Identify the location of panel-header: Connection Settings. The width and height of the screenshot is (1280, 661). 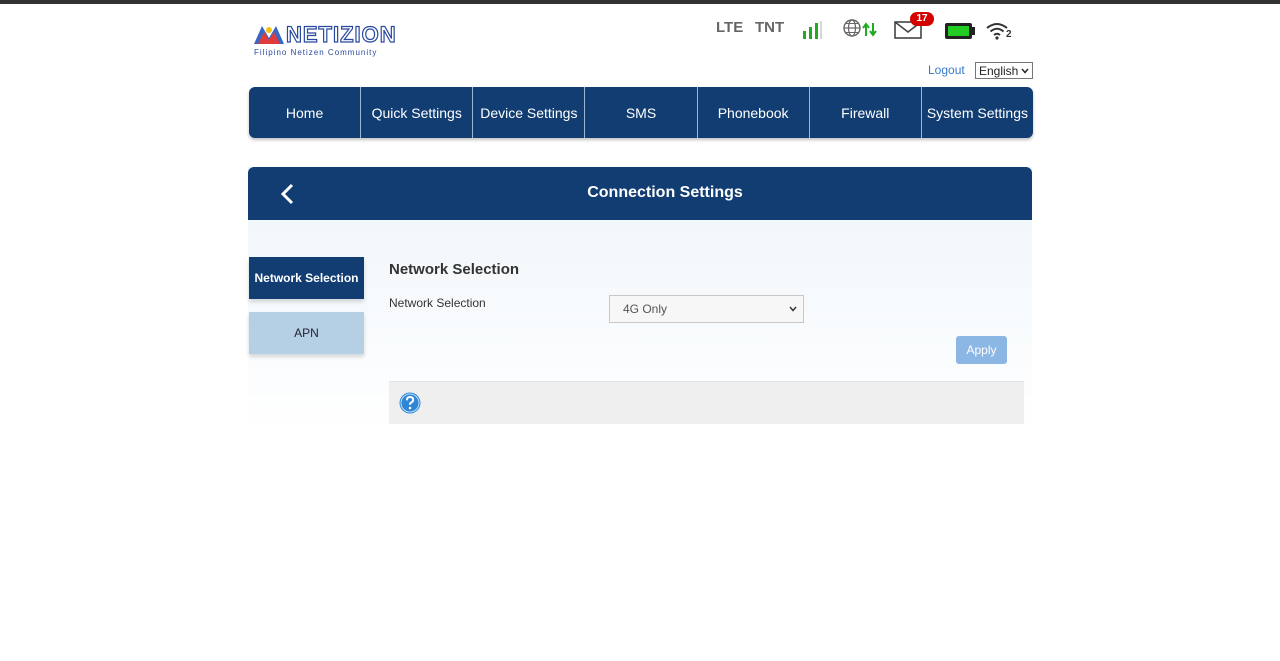
(640, 193).